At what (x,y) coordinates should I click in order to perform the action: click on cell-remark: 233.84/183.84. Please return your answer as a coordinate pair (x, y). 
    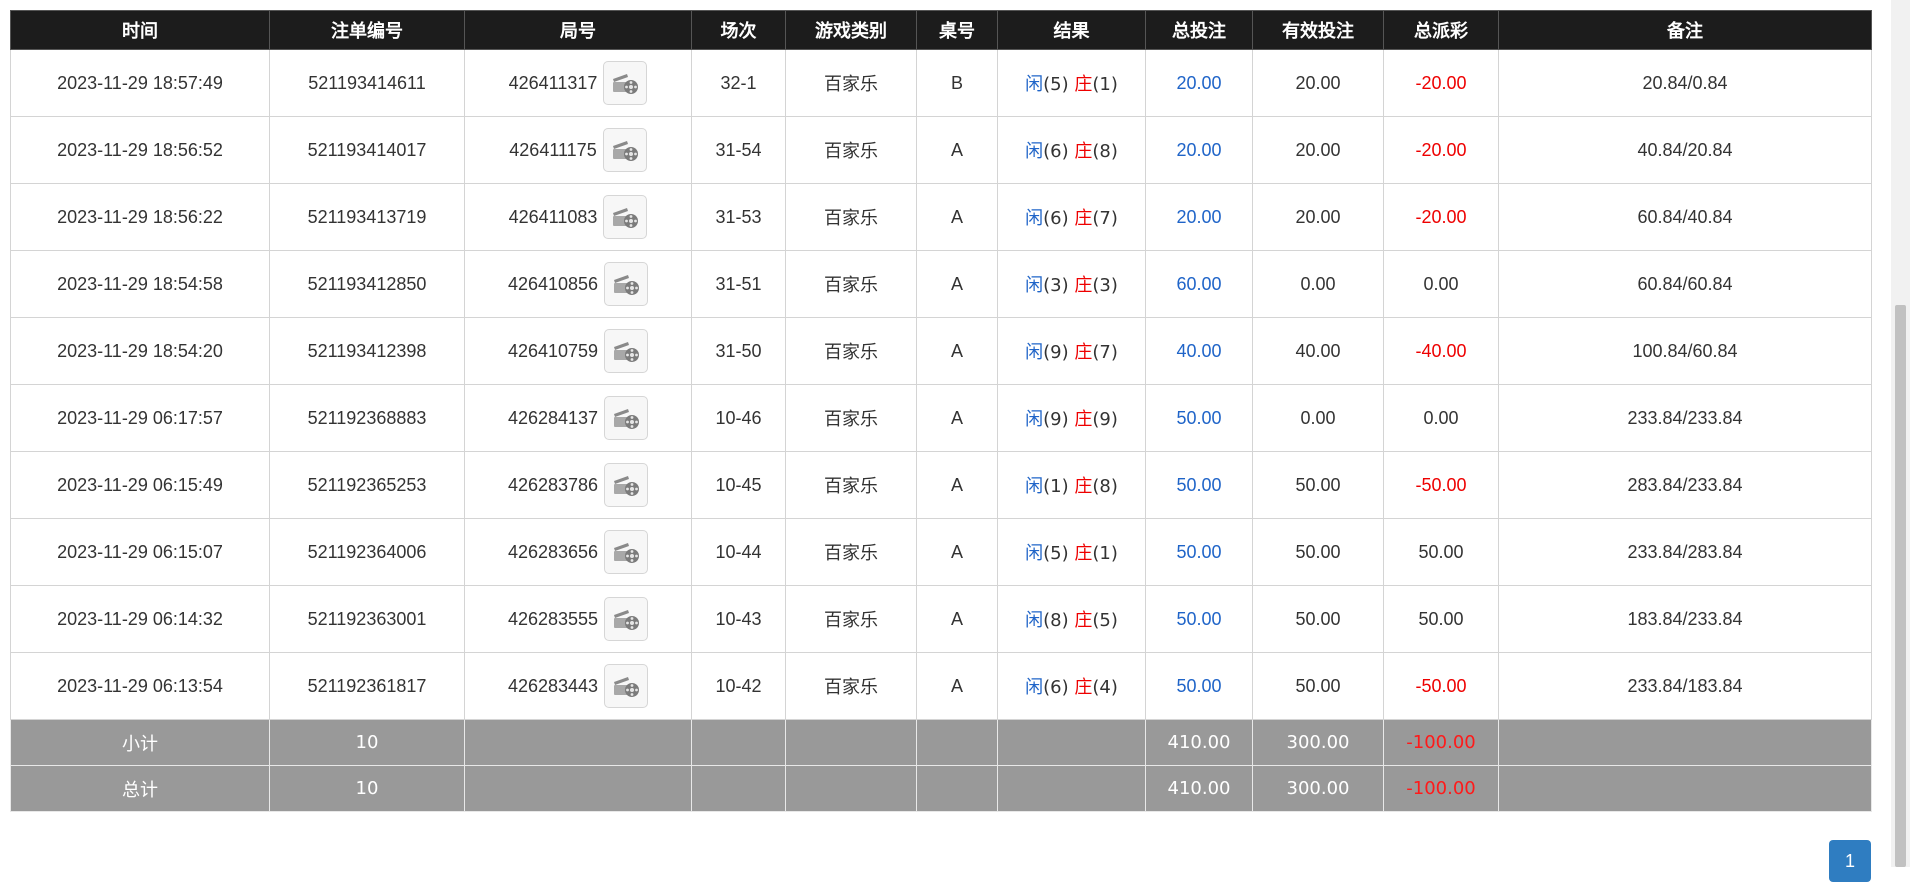
    Looking at the image, I should click on (1685, 686).